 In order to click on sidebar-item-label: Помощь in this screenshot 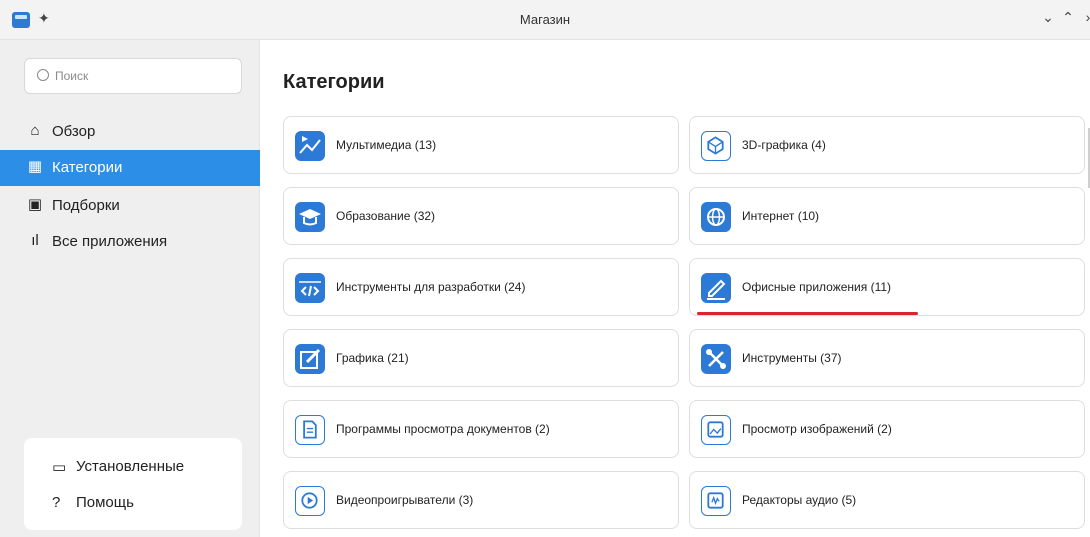, I will do `click(105, 502)`.